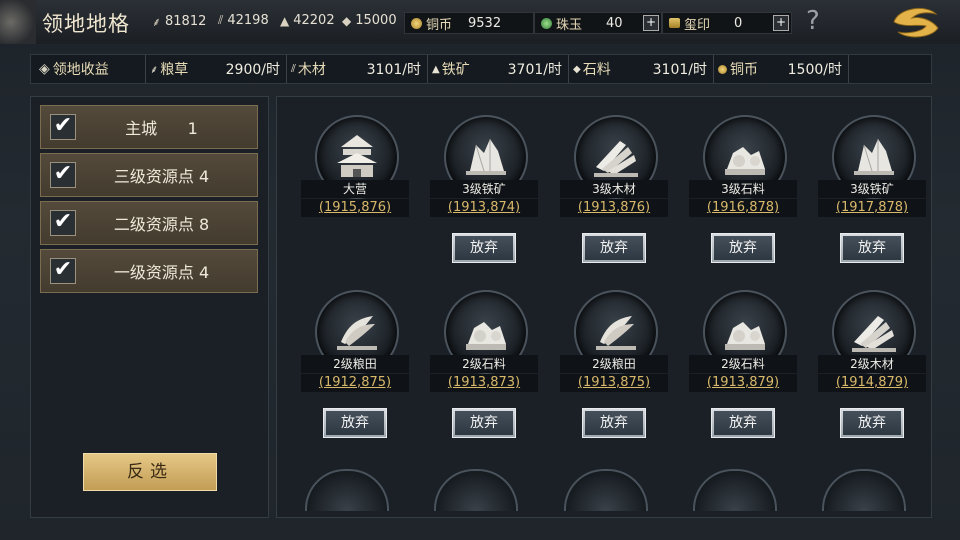  Describe the element at coordinates (614, 208) in the screenshot. I see `tile-coordinate-link: (1913,876)` at that location.